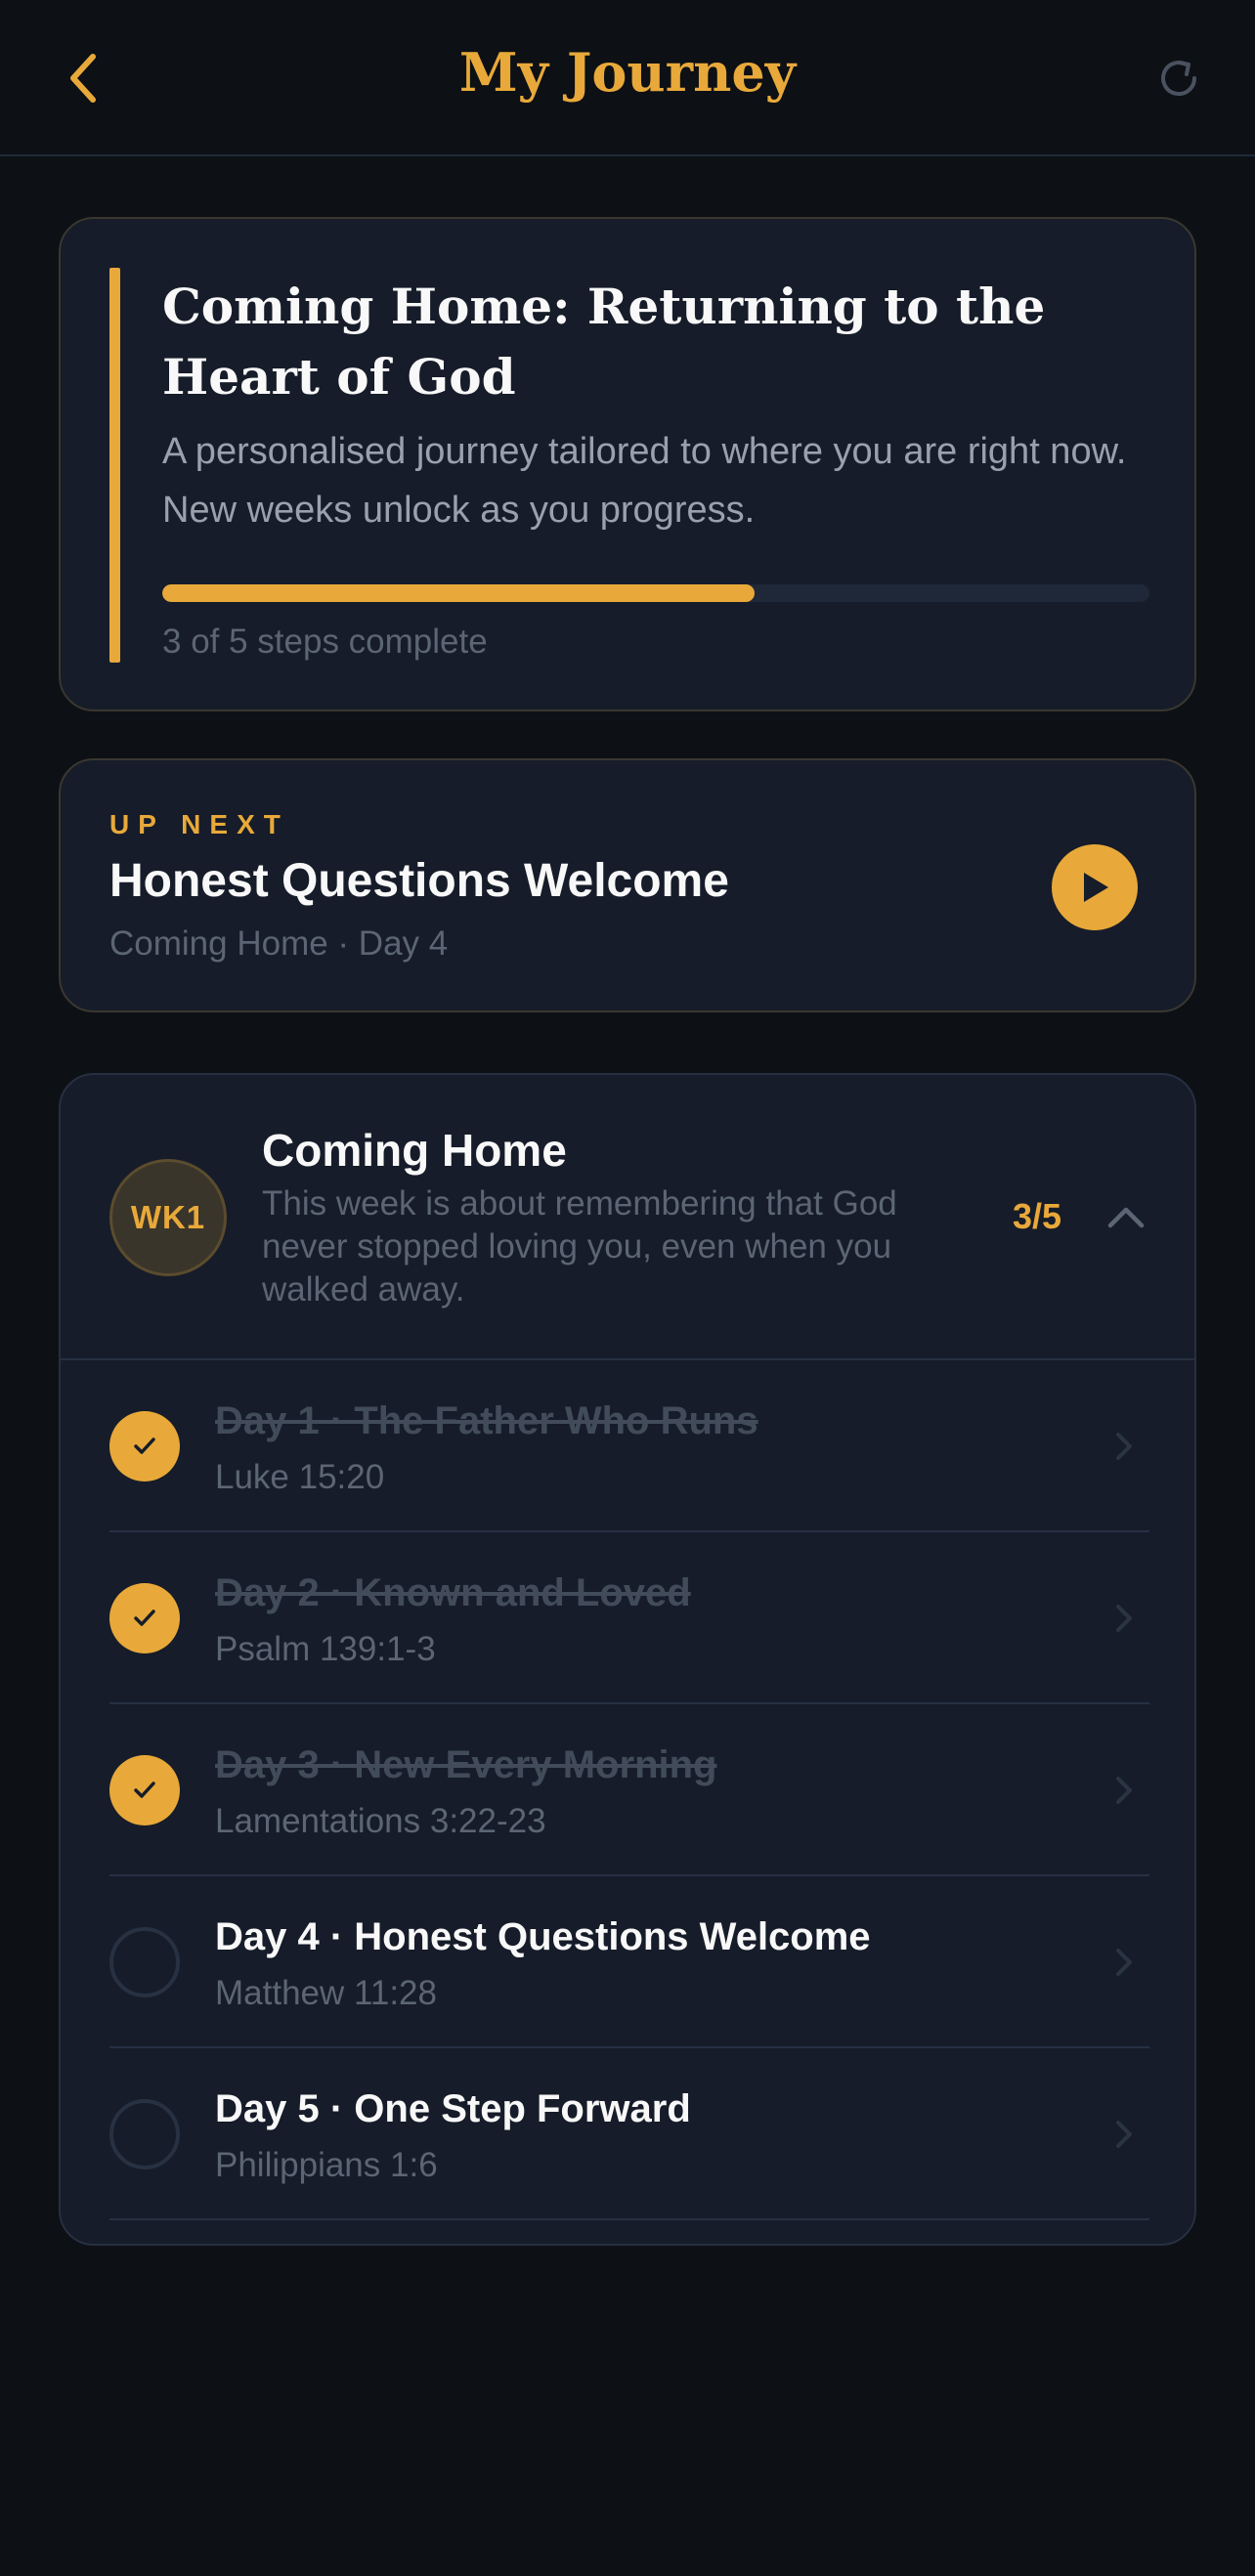 The width and height of the screenshot is (1255, 2576). Describe the element at coordinates (419, 881) in the screenshot. I see `up-next-title: Honest Questions Welcome` at that location.